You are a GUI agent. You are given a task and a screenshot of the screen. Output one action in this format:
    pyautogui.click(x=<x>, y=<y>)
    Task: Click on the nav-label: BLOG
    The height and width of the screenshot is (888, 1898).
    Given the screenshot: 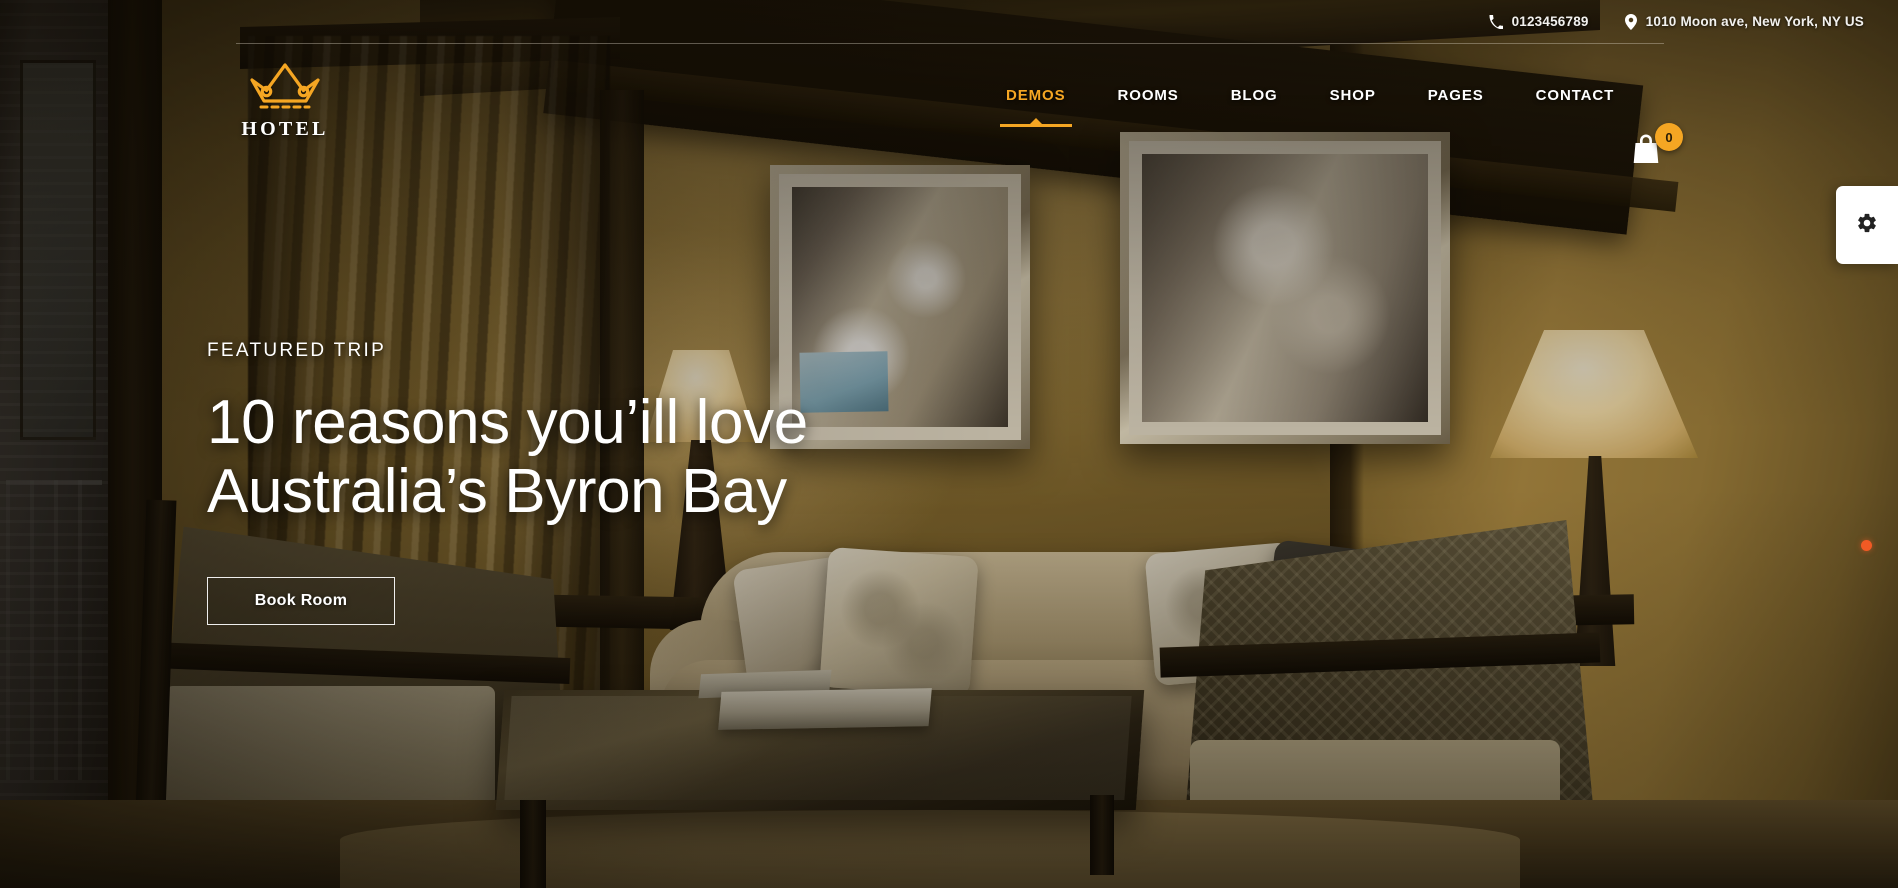 What is the action you would take?
    pyautogui.click(x=1254, y=95)
    